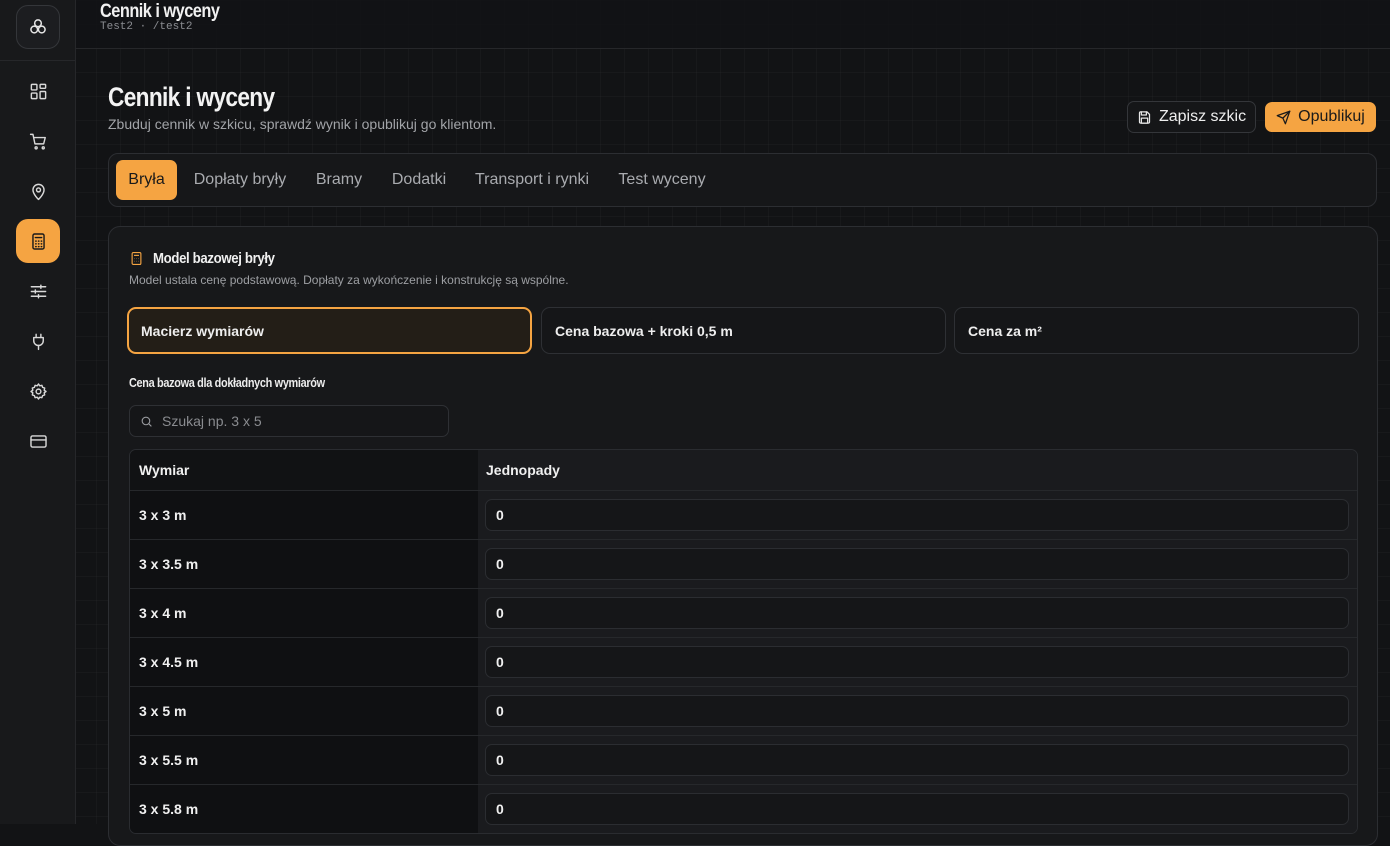  Describe the element at coordinates (743, 330) in the screenshot. I see `model-option-base-steps: Cena bazowa + kroki 0,5 m` at that location.